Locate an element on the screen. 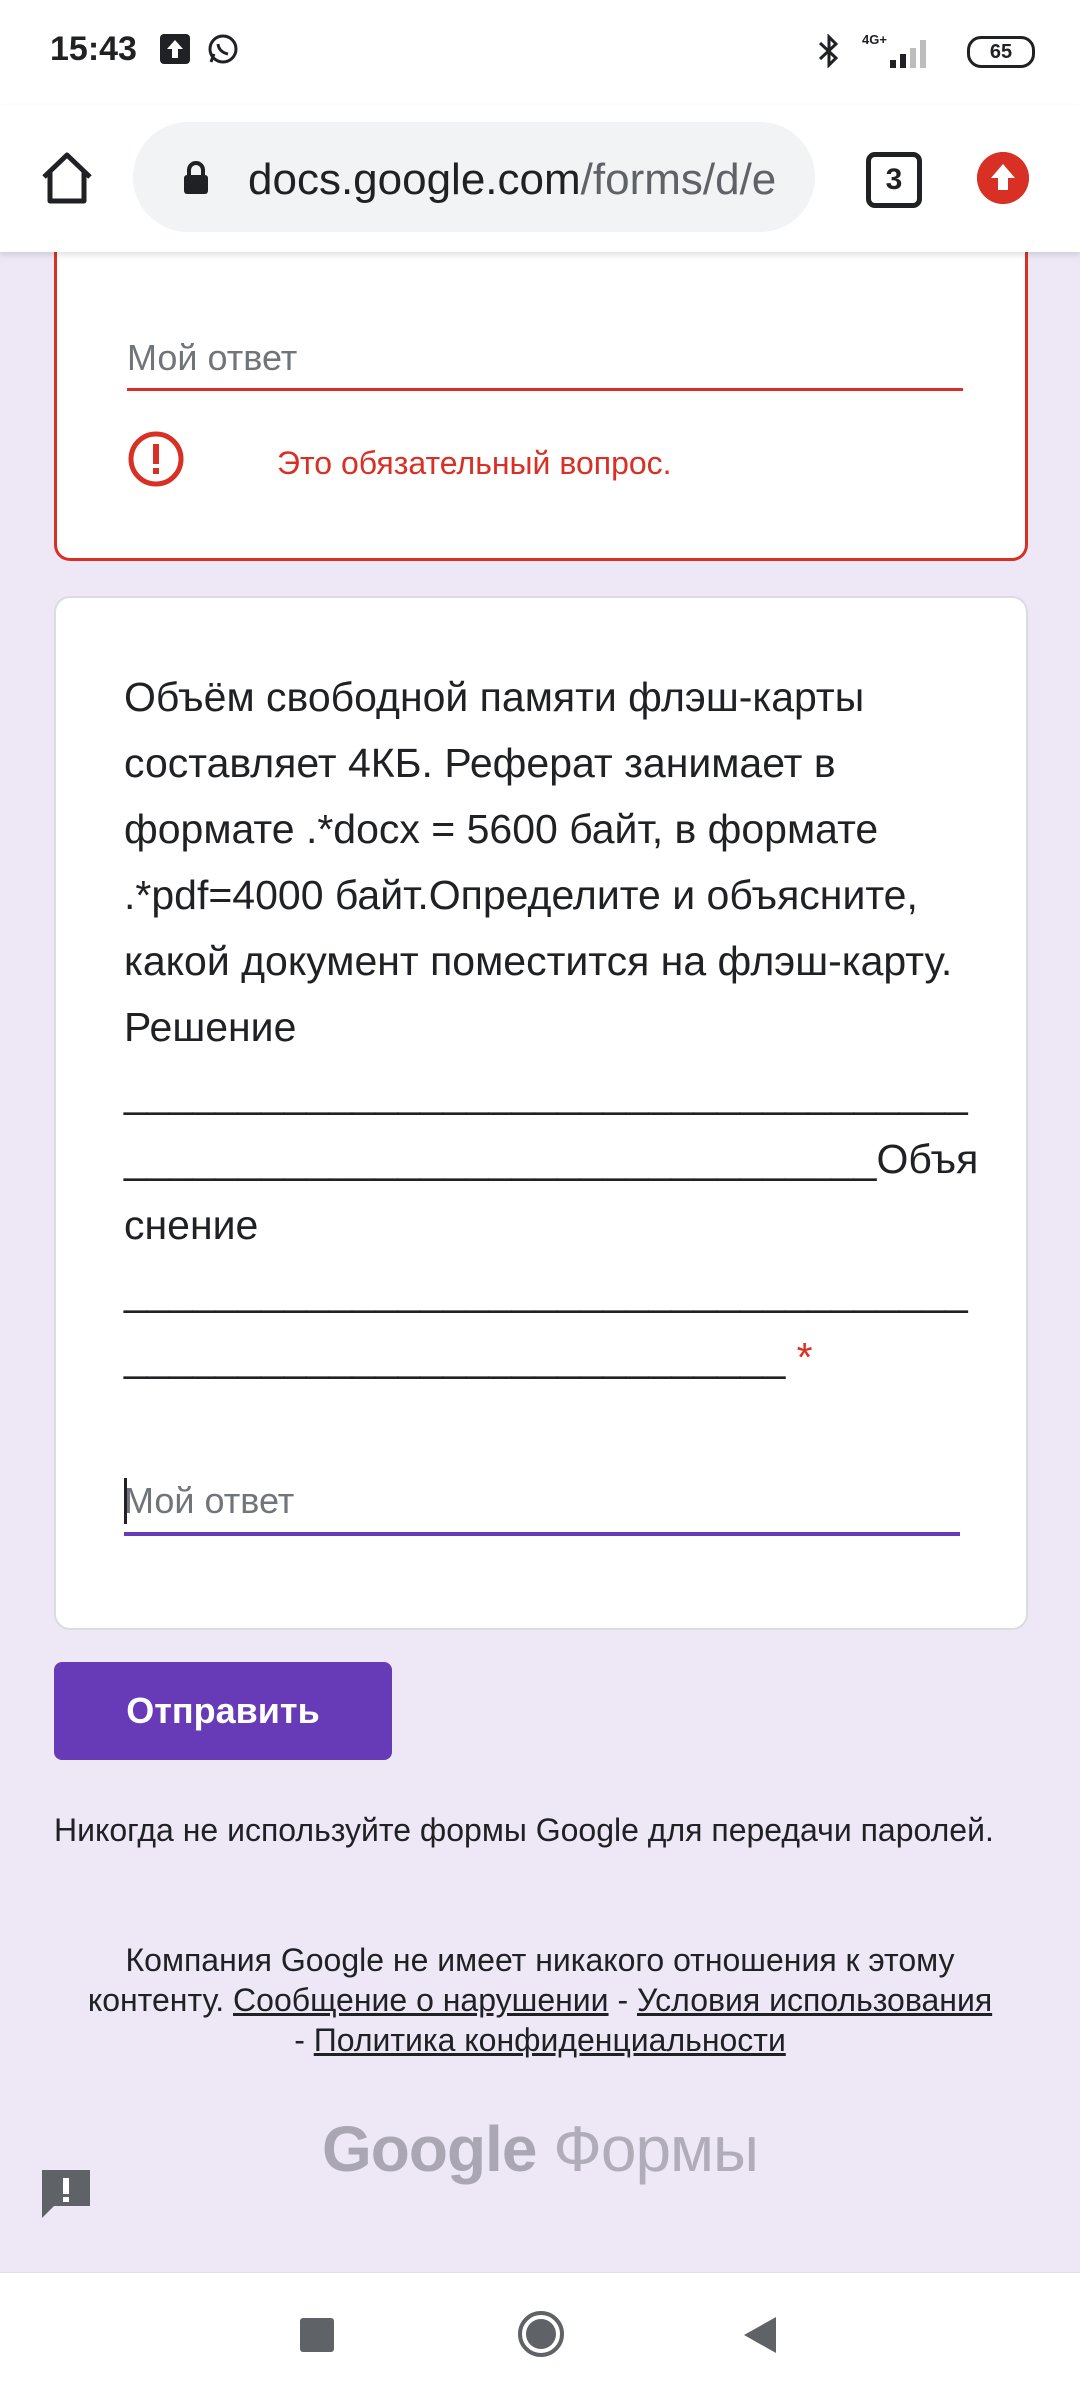 The image size is (1080, 2401). address-bar: docs.google.com/forms/d/e is located at coordinates (474, 177).